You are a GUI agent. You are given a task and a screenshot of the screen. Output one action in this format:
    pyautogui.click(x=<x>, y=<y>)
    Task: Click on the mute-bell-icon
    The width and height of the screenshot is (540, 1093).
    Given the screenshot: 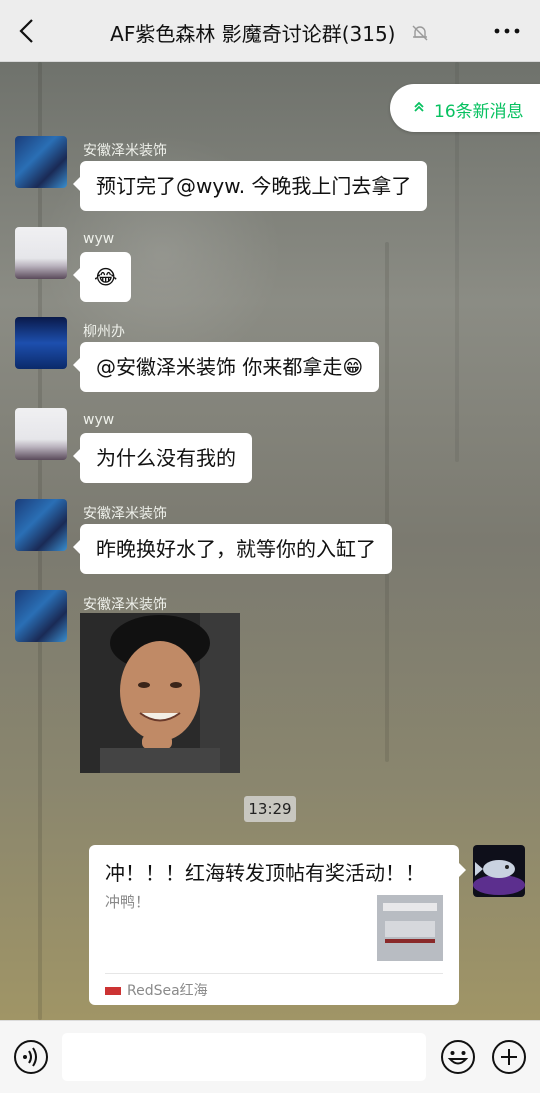 What is the action you would take?
    pyautogui.click(x=420, y=32)
    